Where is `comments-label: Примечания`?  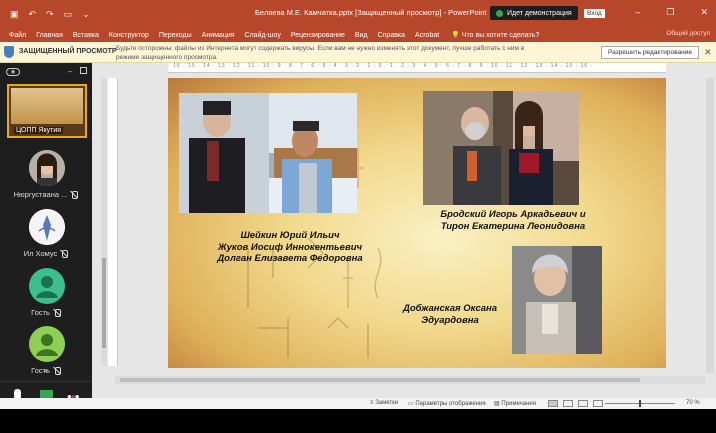
comments-label: Примечания is located at coordinates (518, 404).